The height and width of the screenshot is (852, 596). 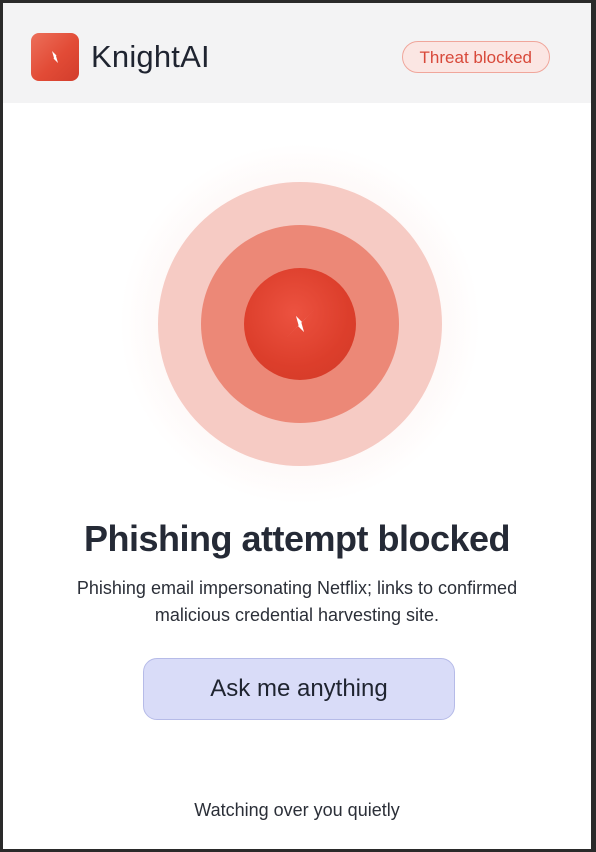 What do you see at coordinates (299, 689) in the screenshot?
I see `ask-me-anything-button: Ask me anything` at bounding box center [299, 689].